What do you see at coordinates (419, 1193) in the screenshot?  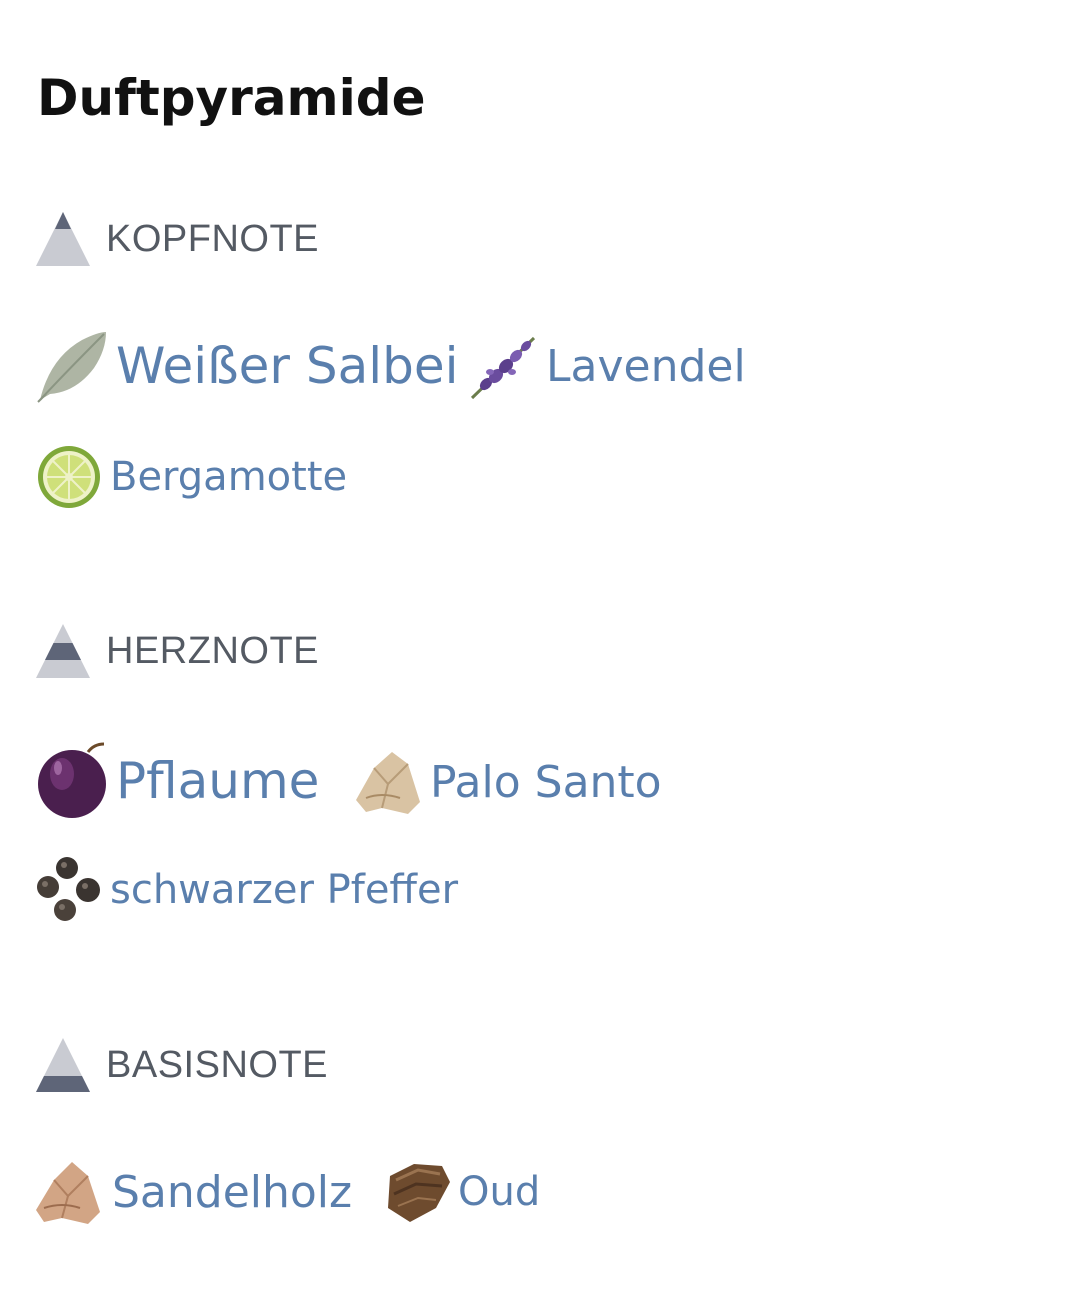 I see `oud-icon` at bounding box center [419, 1193].